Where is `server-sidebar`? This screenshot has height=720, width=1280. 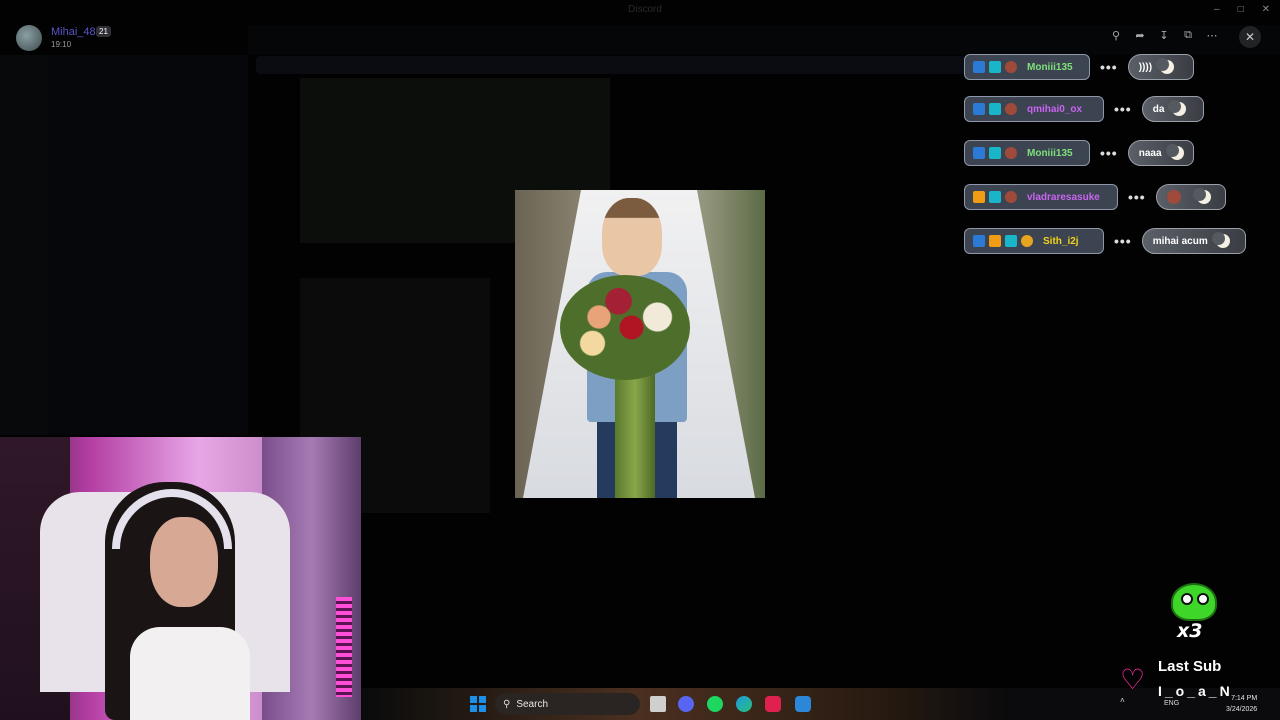 server-sidebar is located at coordinates (24, 245).